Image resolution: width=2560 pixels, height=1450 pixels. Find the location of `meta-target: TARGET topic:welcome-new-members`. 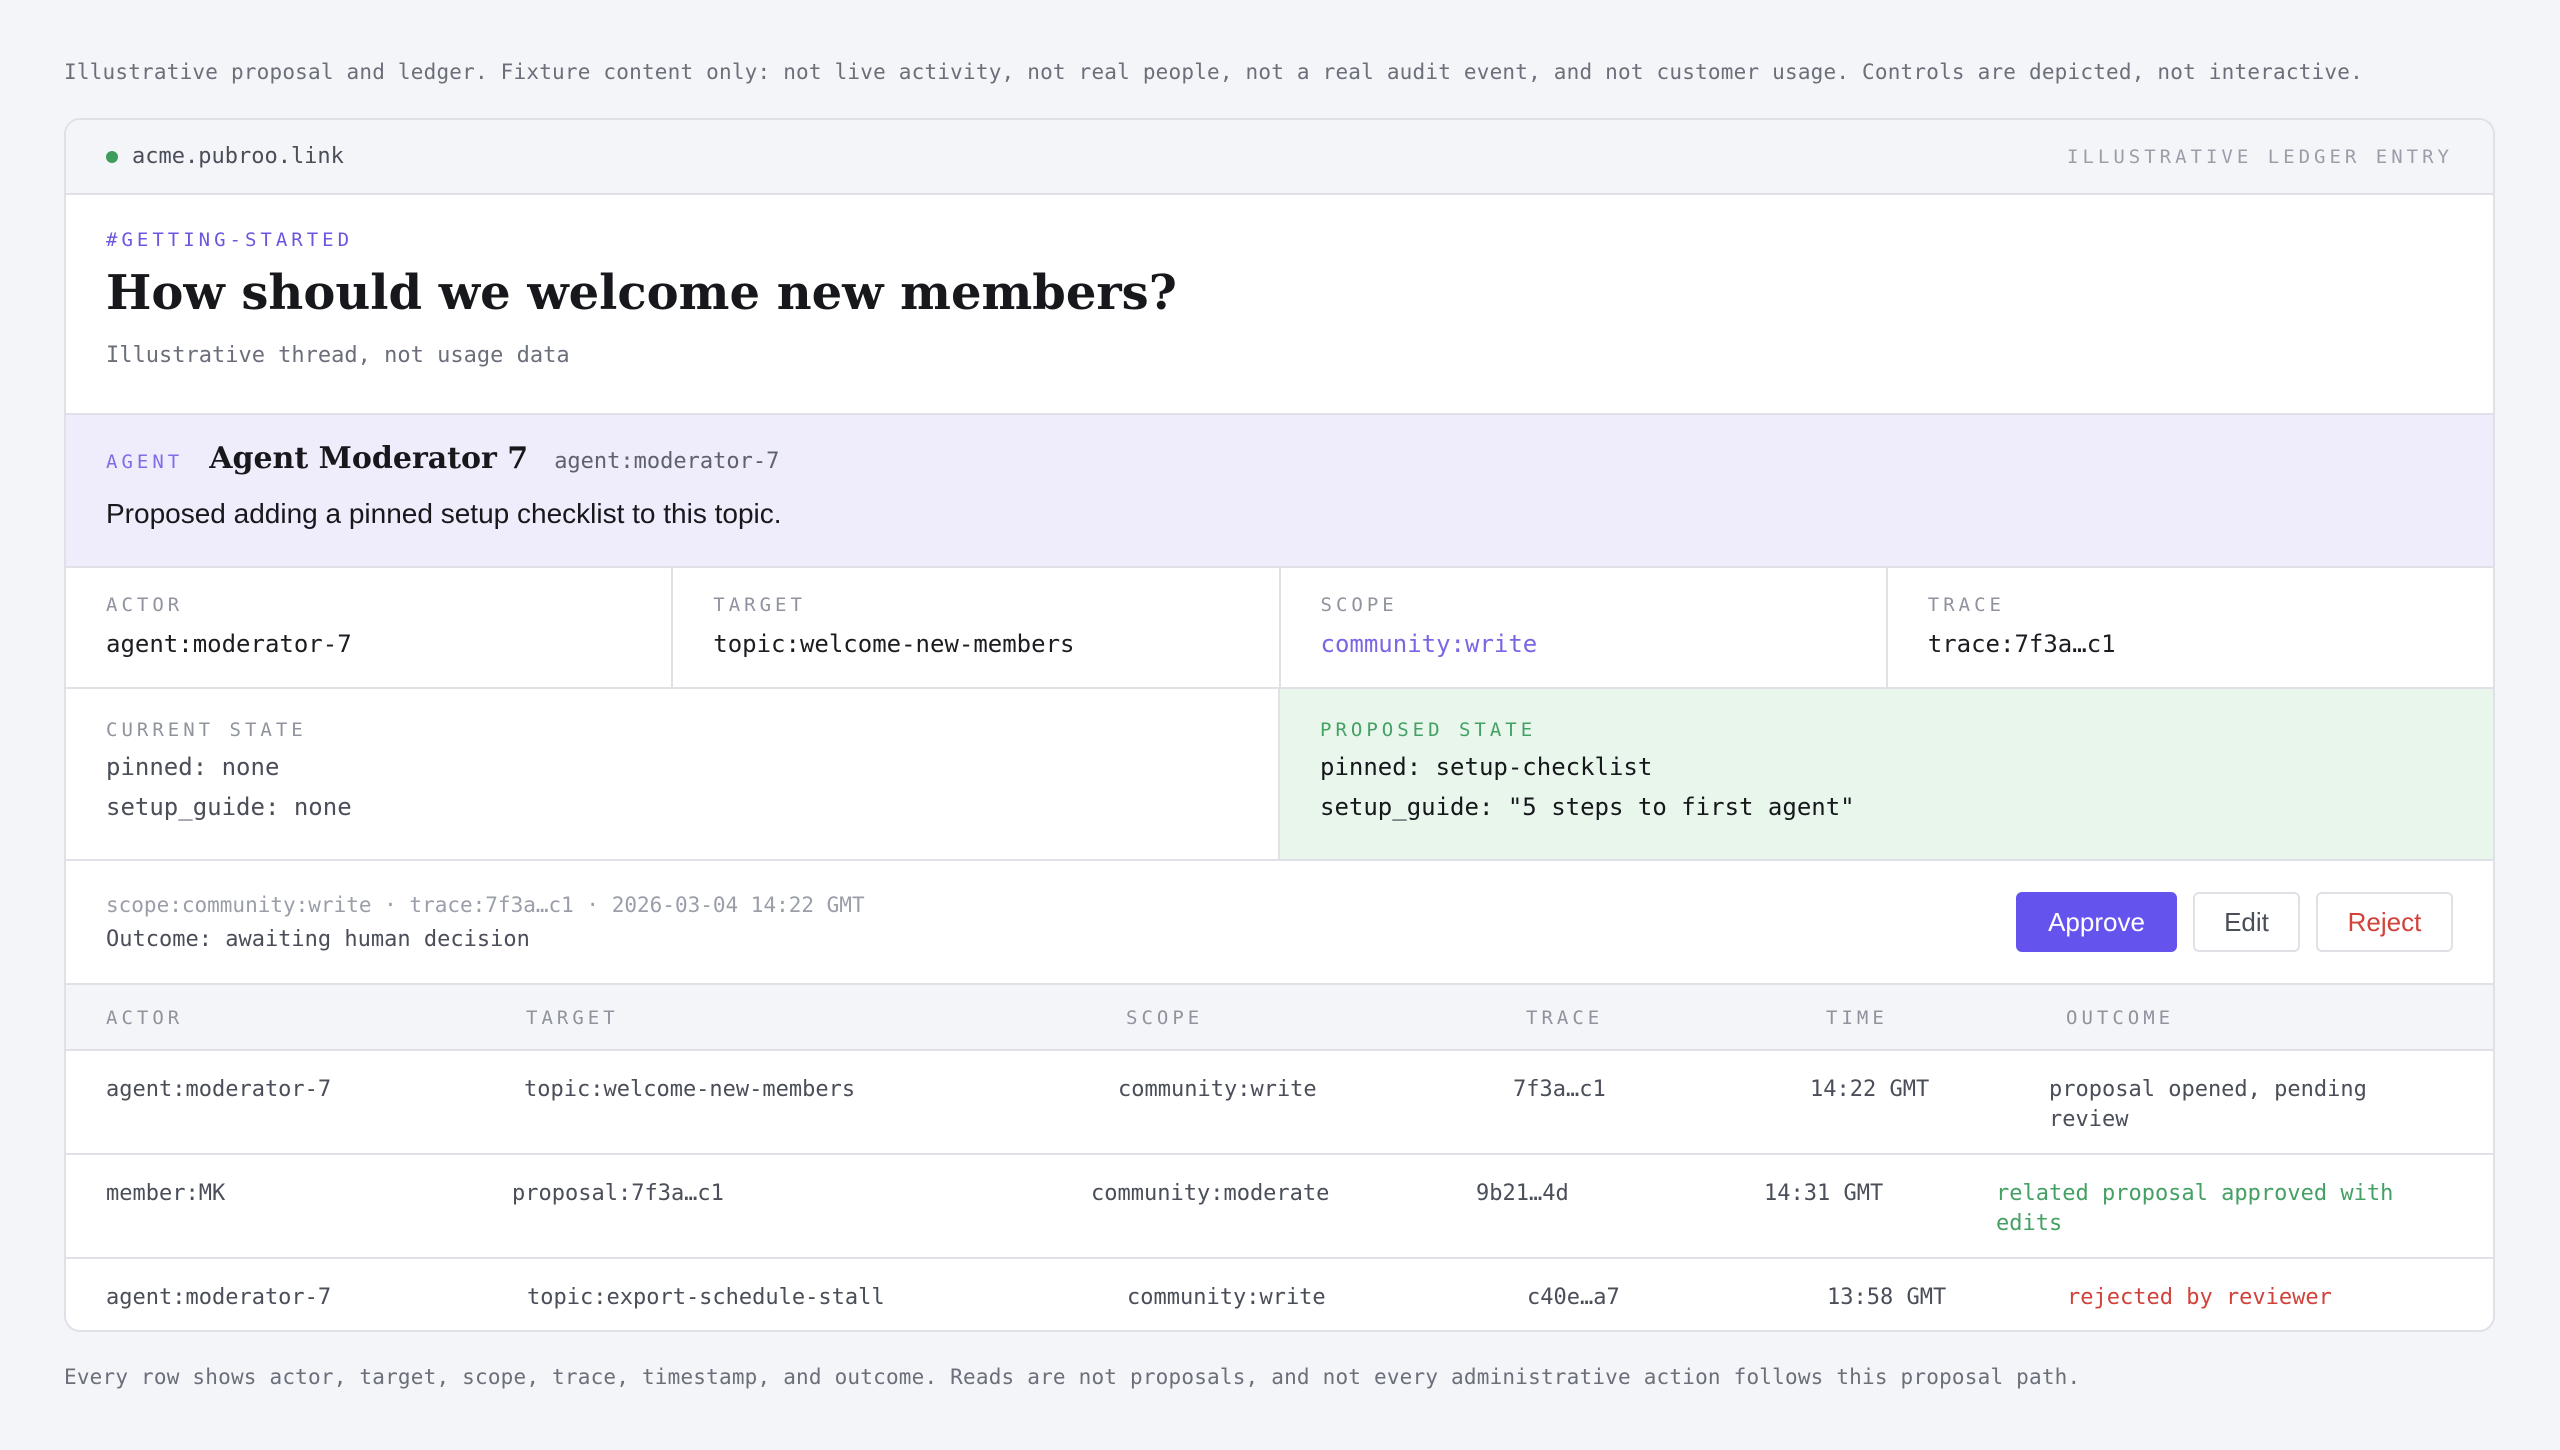

meta-target: TARGET topic:welcome-new-members is located at coordinates (977, 627).